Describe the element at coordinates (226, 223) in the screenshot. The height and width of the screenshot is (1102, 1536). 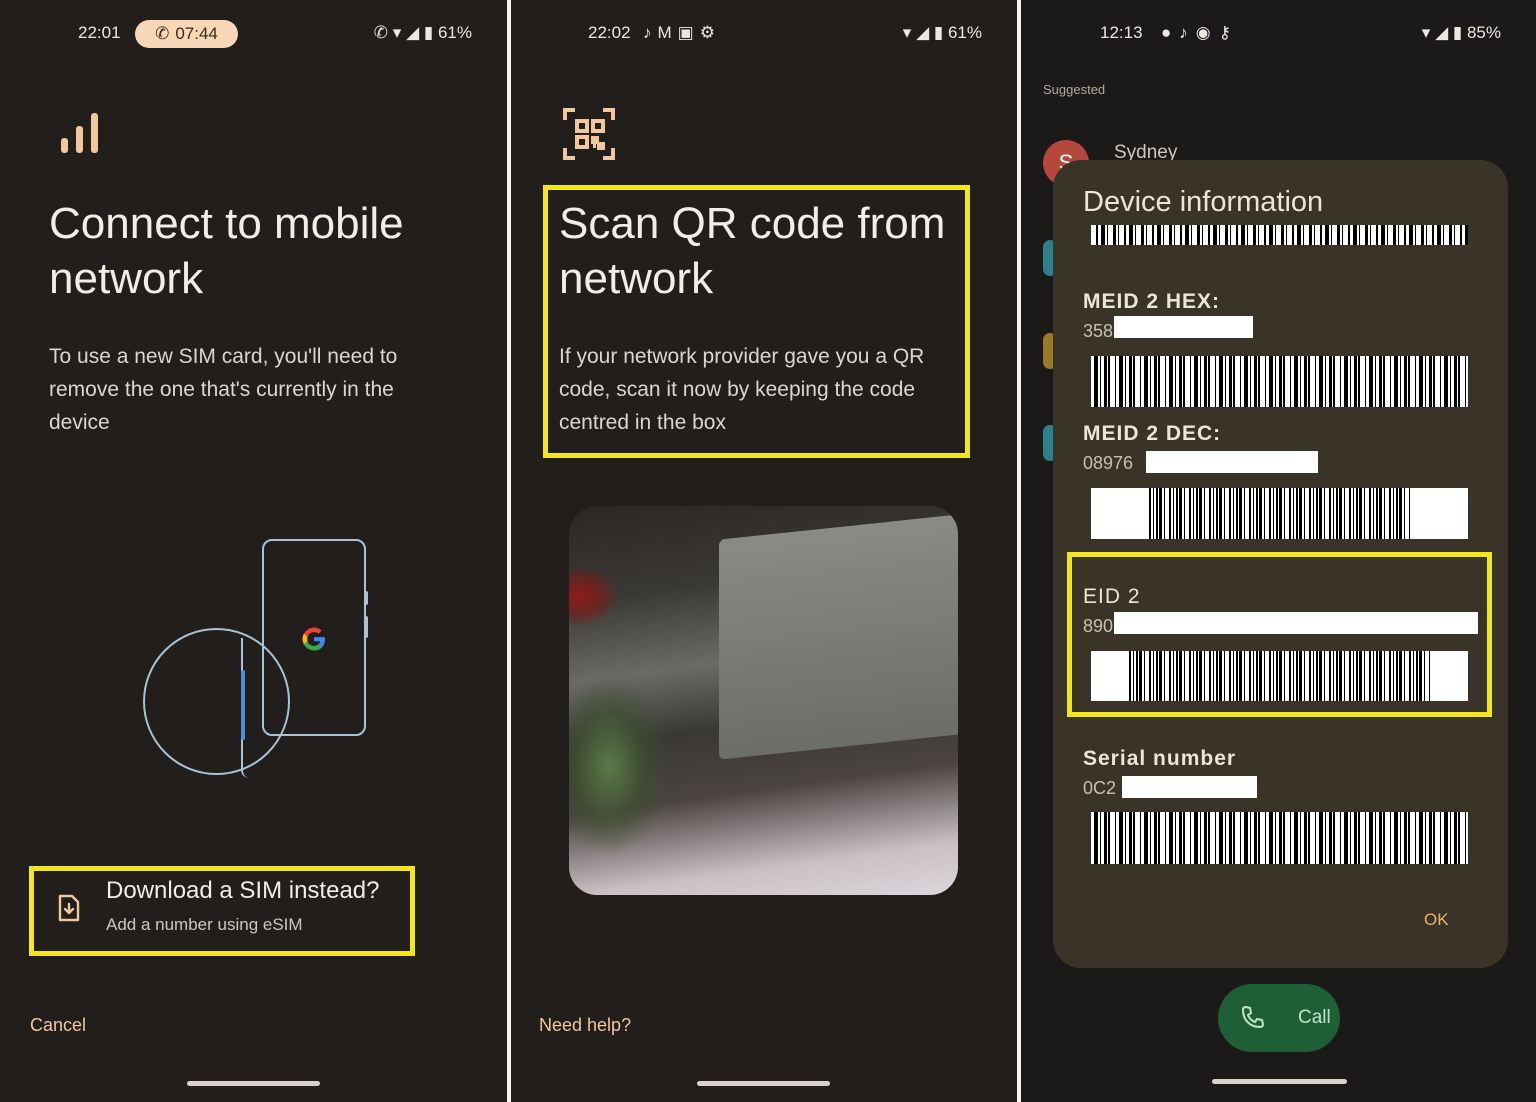
I see `page-title-line1: Connect to mobile` at that location.